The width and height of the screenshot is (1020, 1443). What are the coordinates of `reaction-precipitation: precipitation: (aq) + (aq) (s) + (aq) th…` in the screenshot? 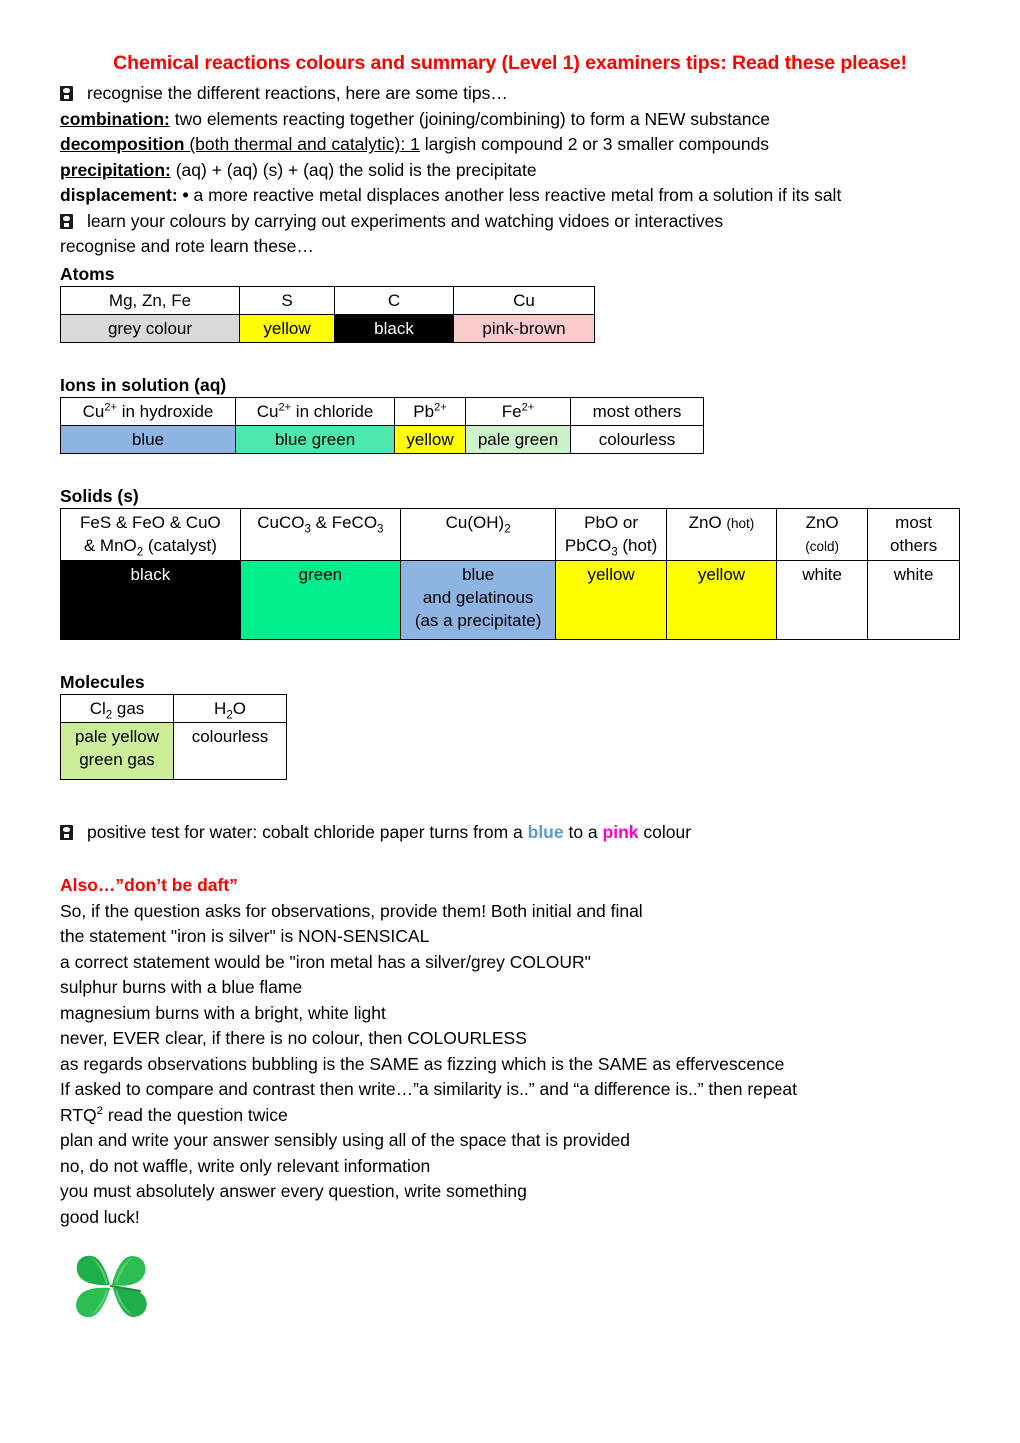 It's located at (510, 171).